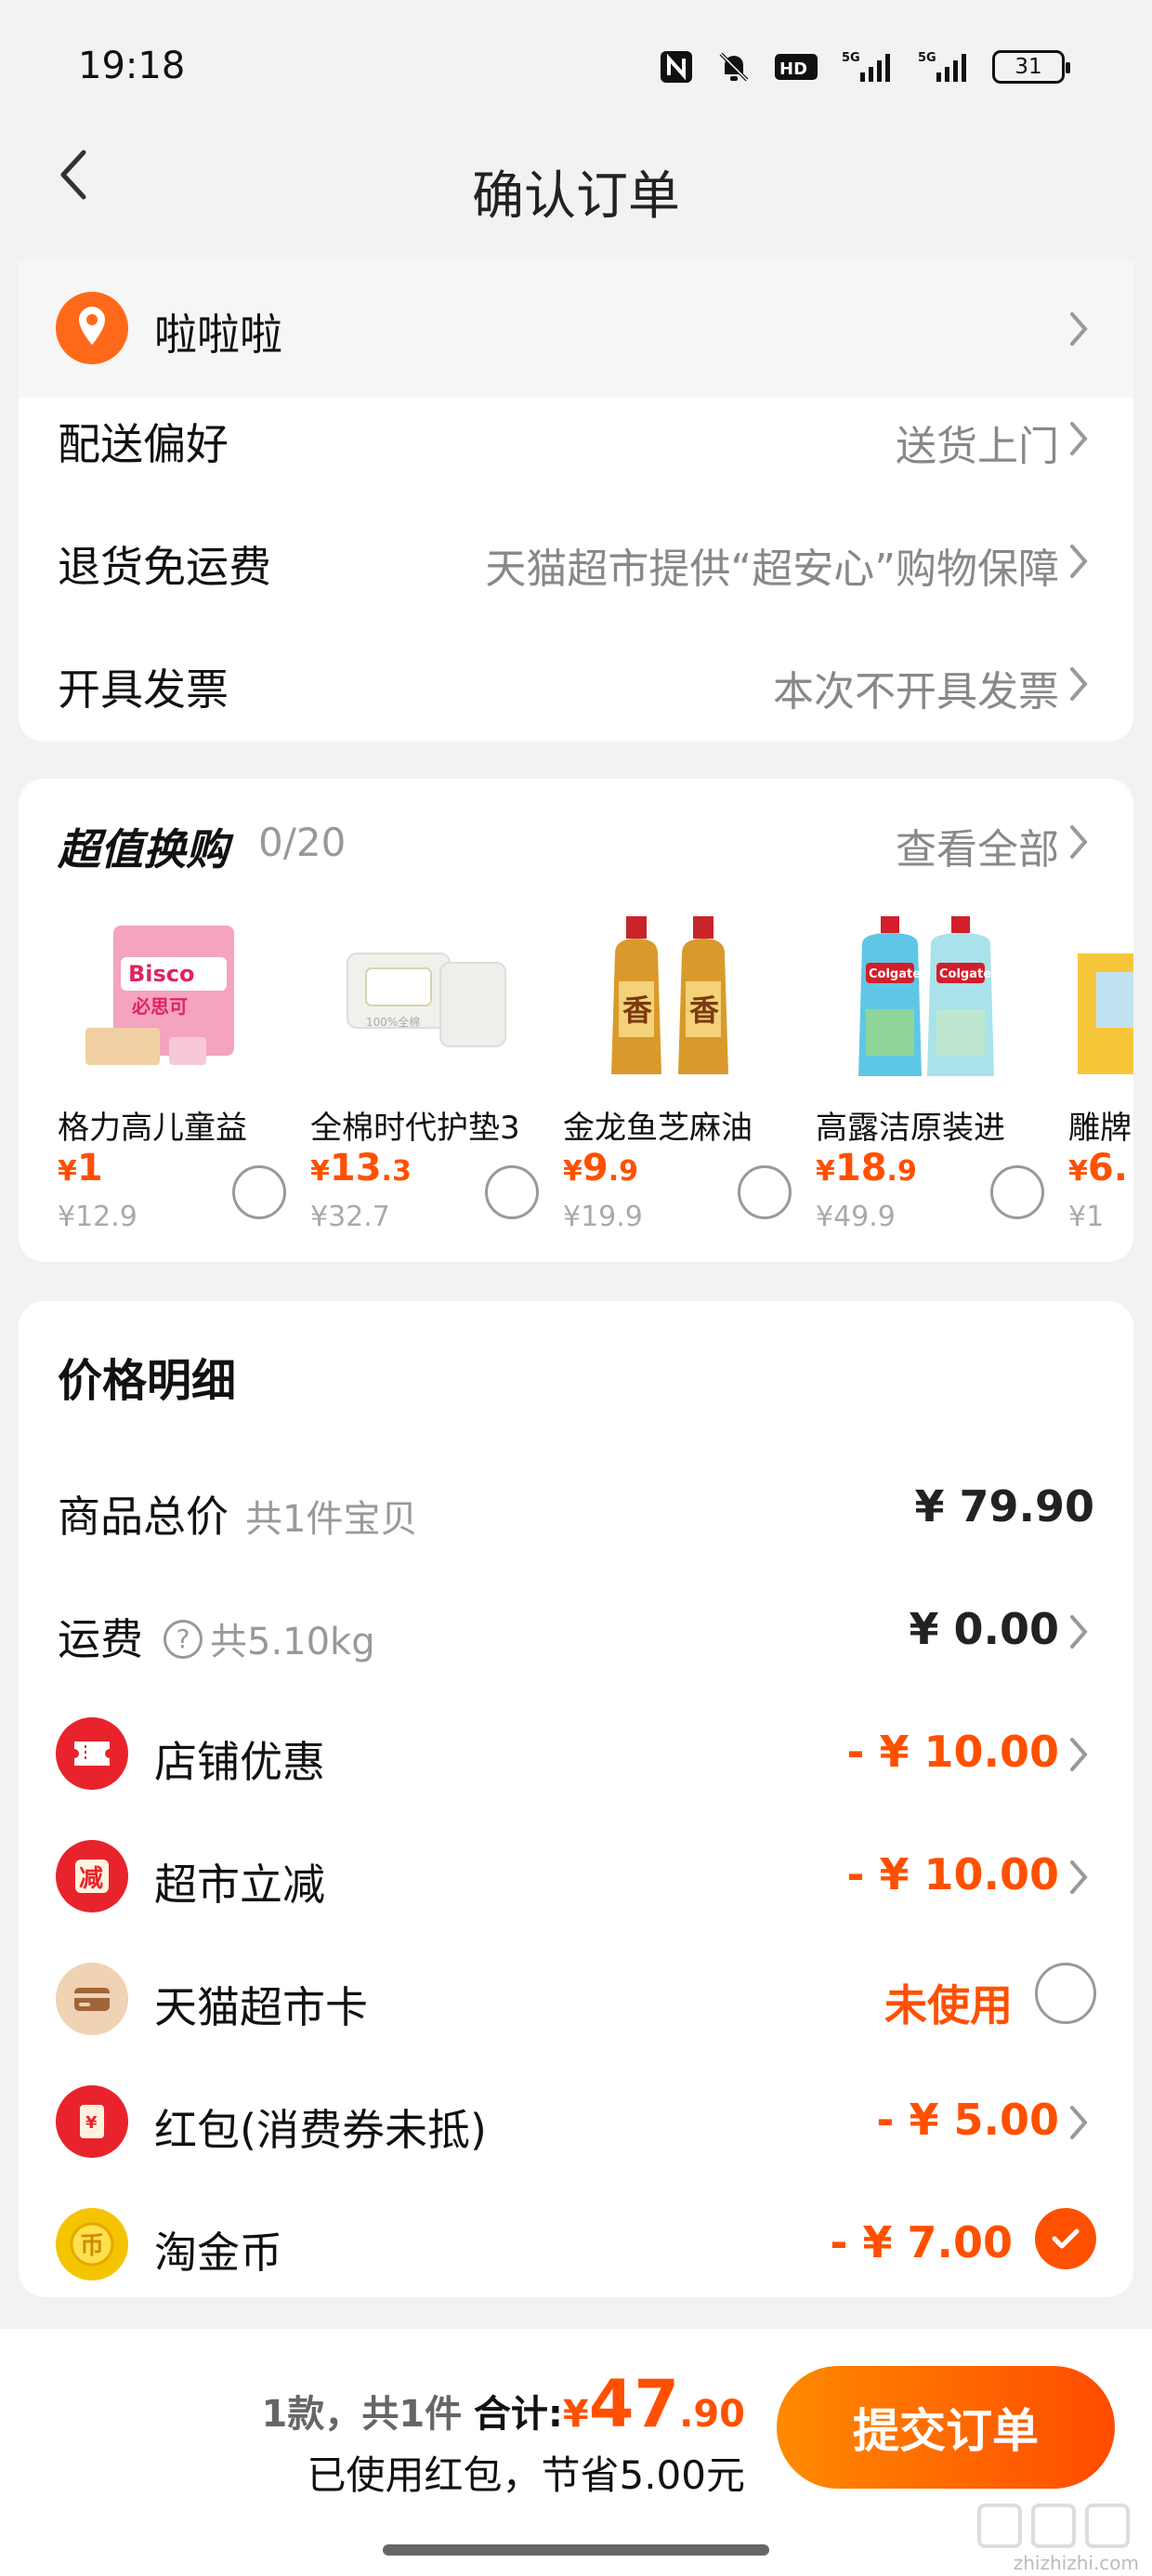  Describe the element at coordinates (676, 66) in the screenshot. I see `nfc-icon` at that location.